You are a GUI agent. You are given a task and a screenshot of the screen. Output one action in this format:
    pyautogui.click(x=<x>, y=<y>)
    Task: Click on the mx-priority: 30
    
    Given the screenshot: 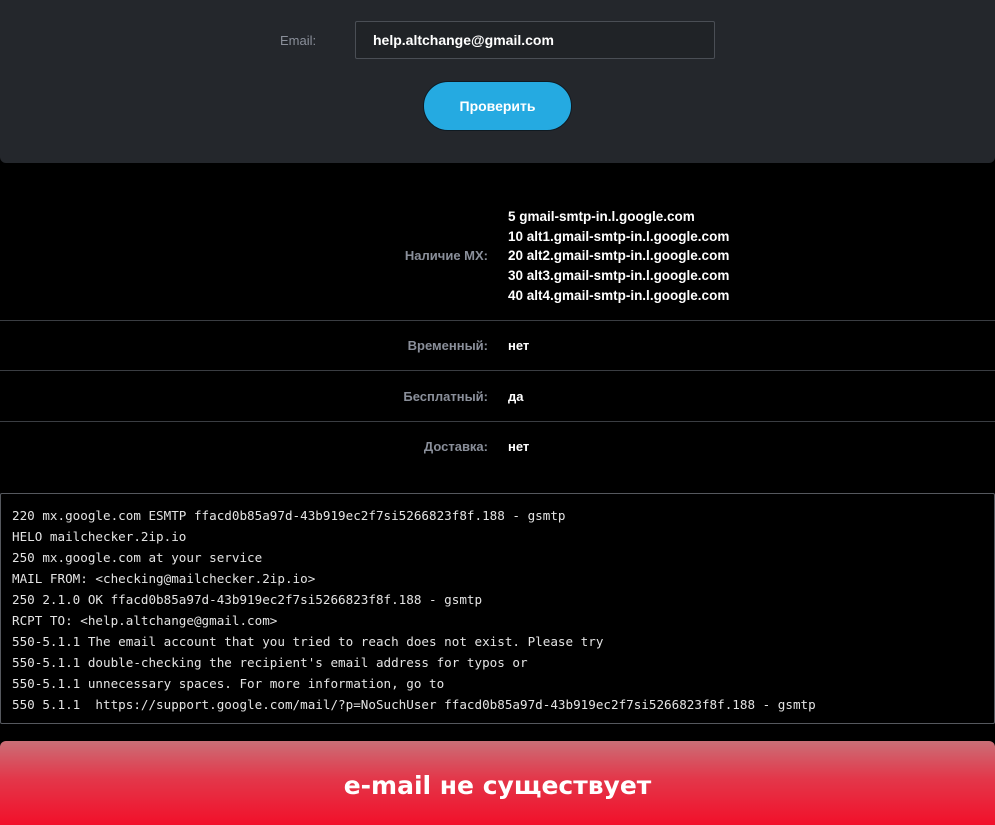 What is the action you would take?
    pyautogui.click(x=516, y=276)
    